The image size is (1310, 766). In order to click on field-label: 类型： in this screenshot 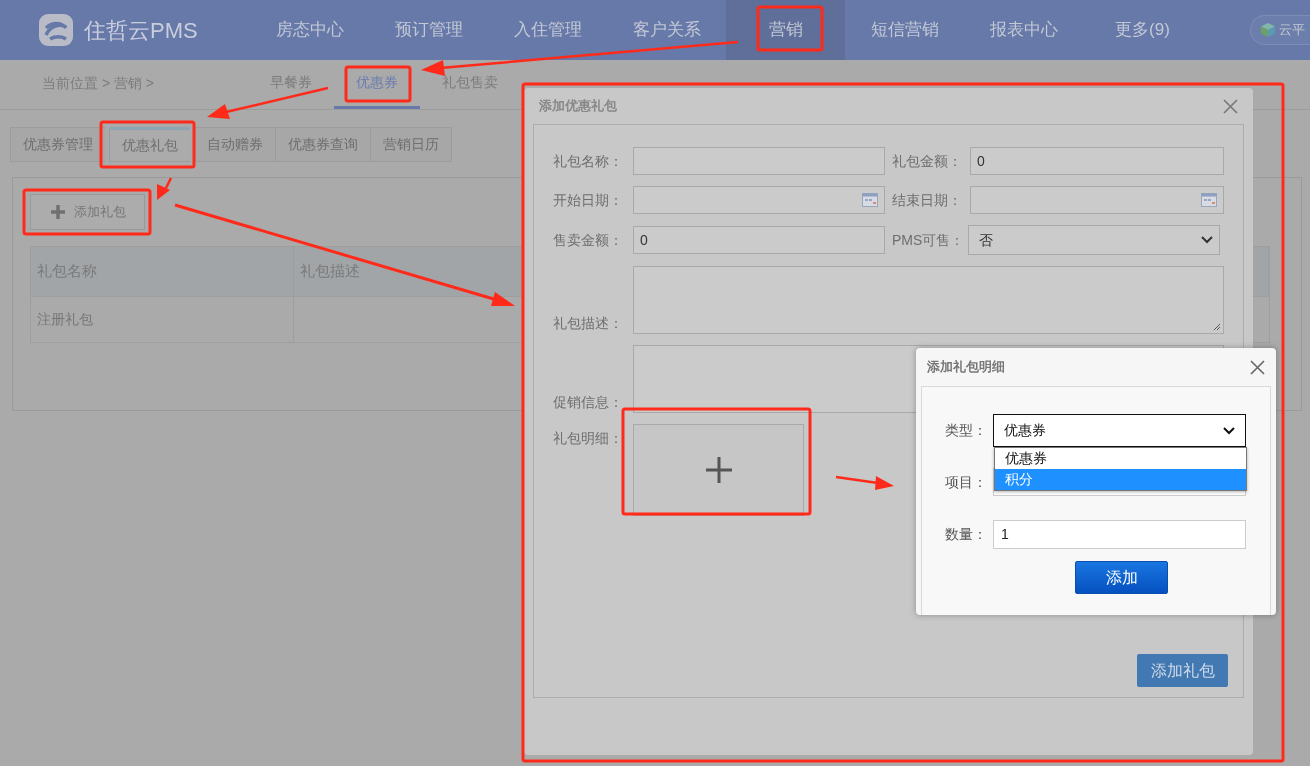, I will do `click(966, 430)`.